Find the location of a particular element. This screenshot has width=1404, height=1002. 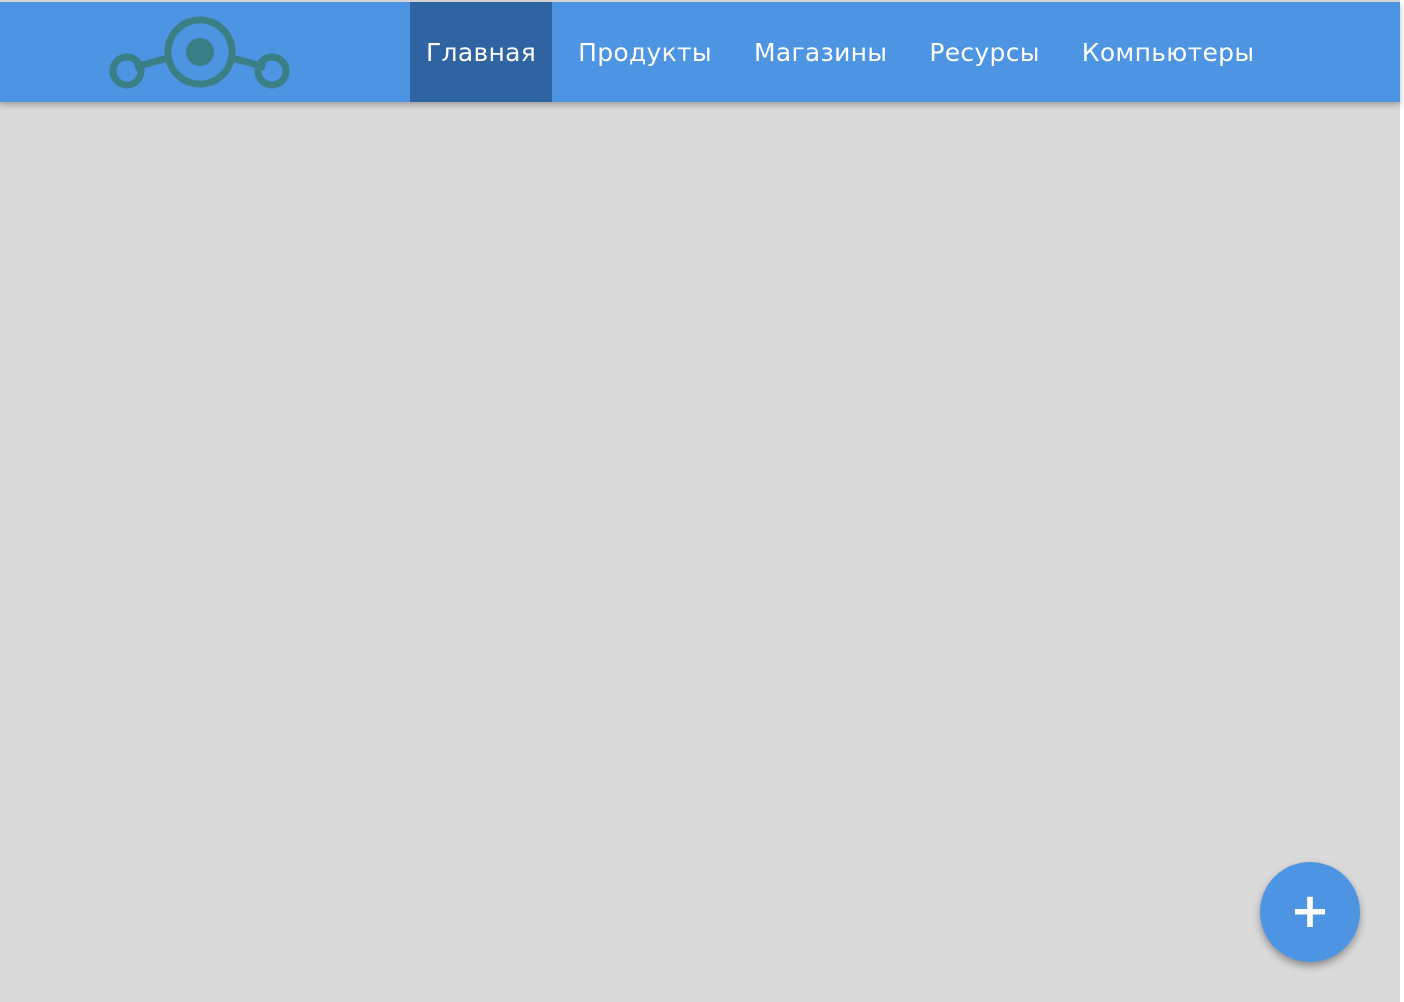

nav-item-stores: Магазины is located at coordinates (820, 52).